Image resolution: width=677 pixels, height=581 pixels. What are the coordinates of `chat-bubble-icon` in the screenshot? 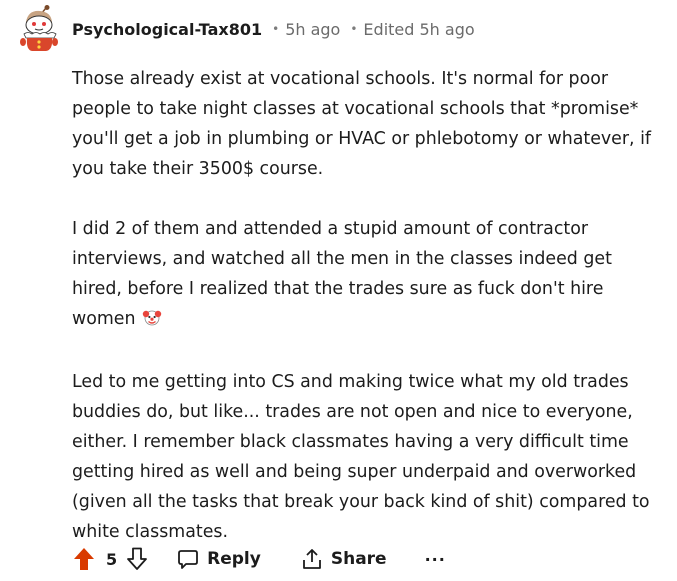 It's located at (188, 559).